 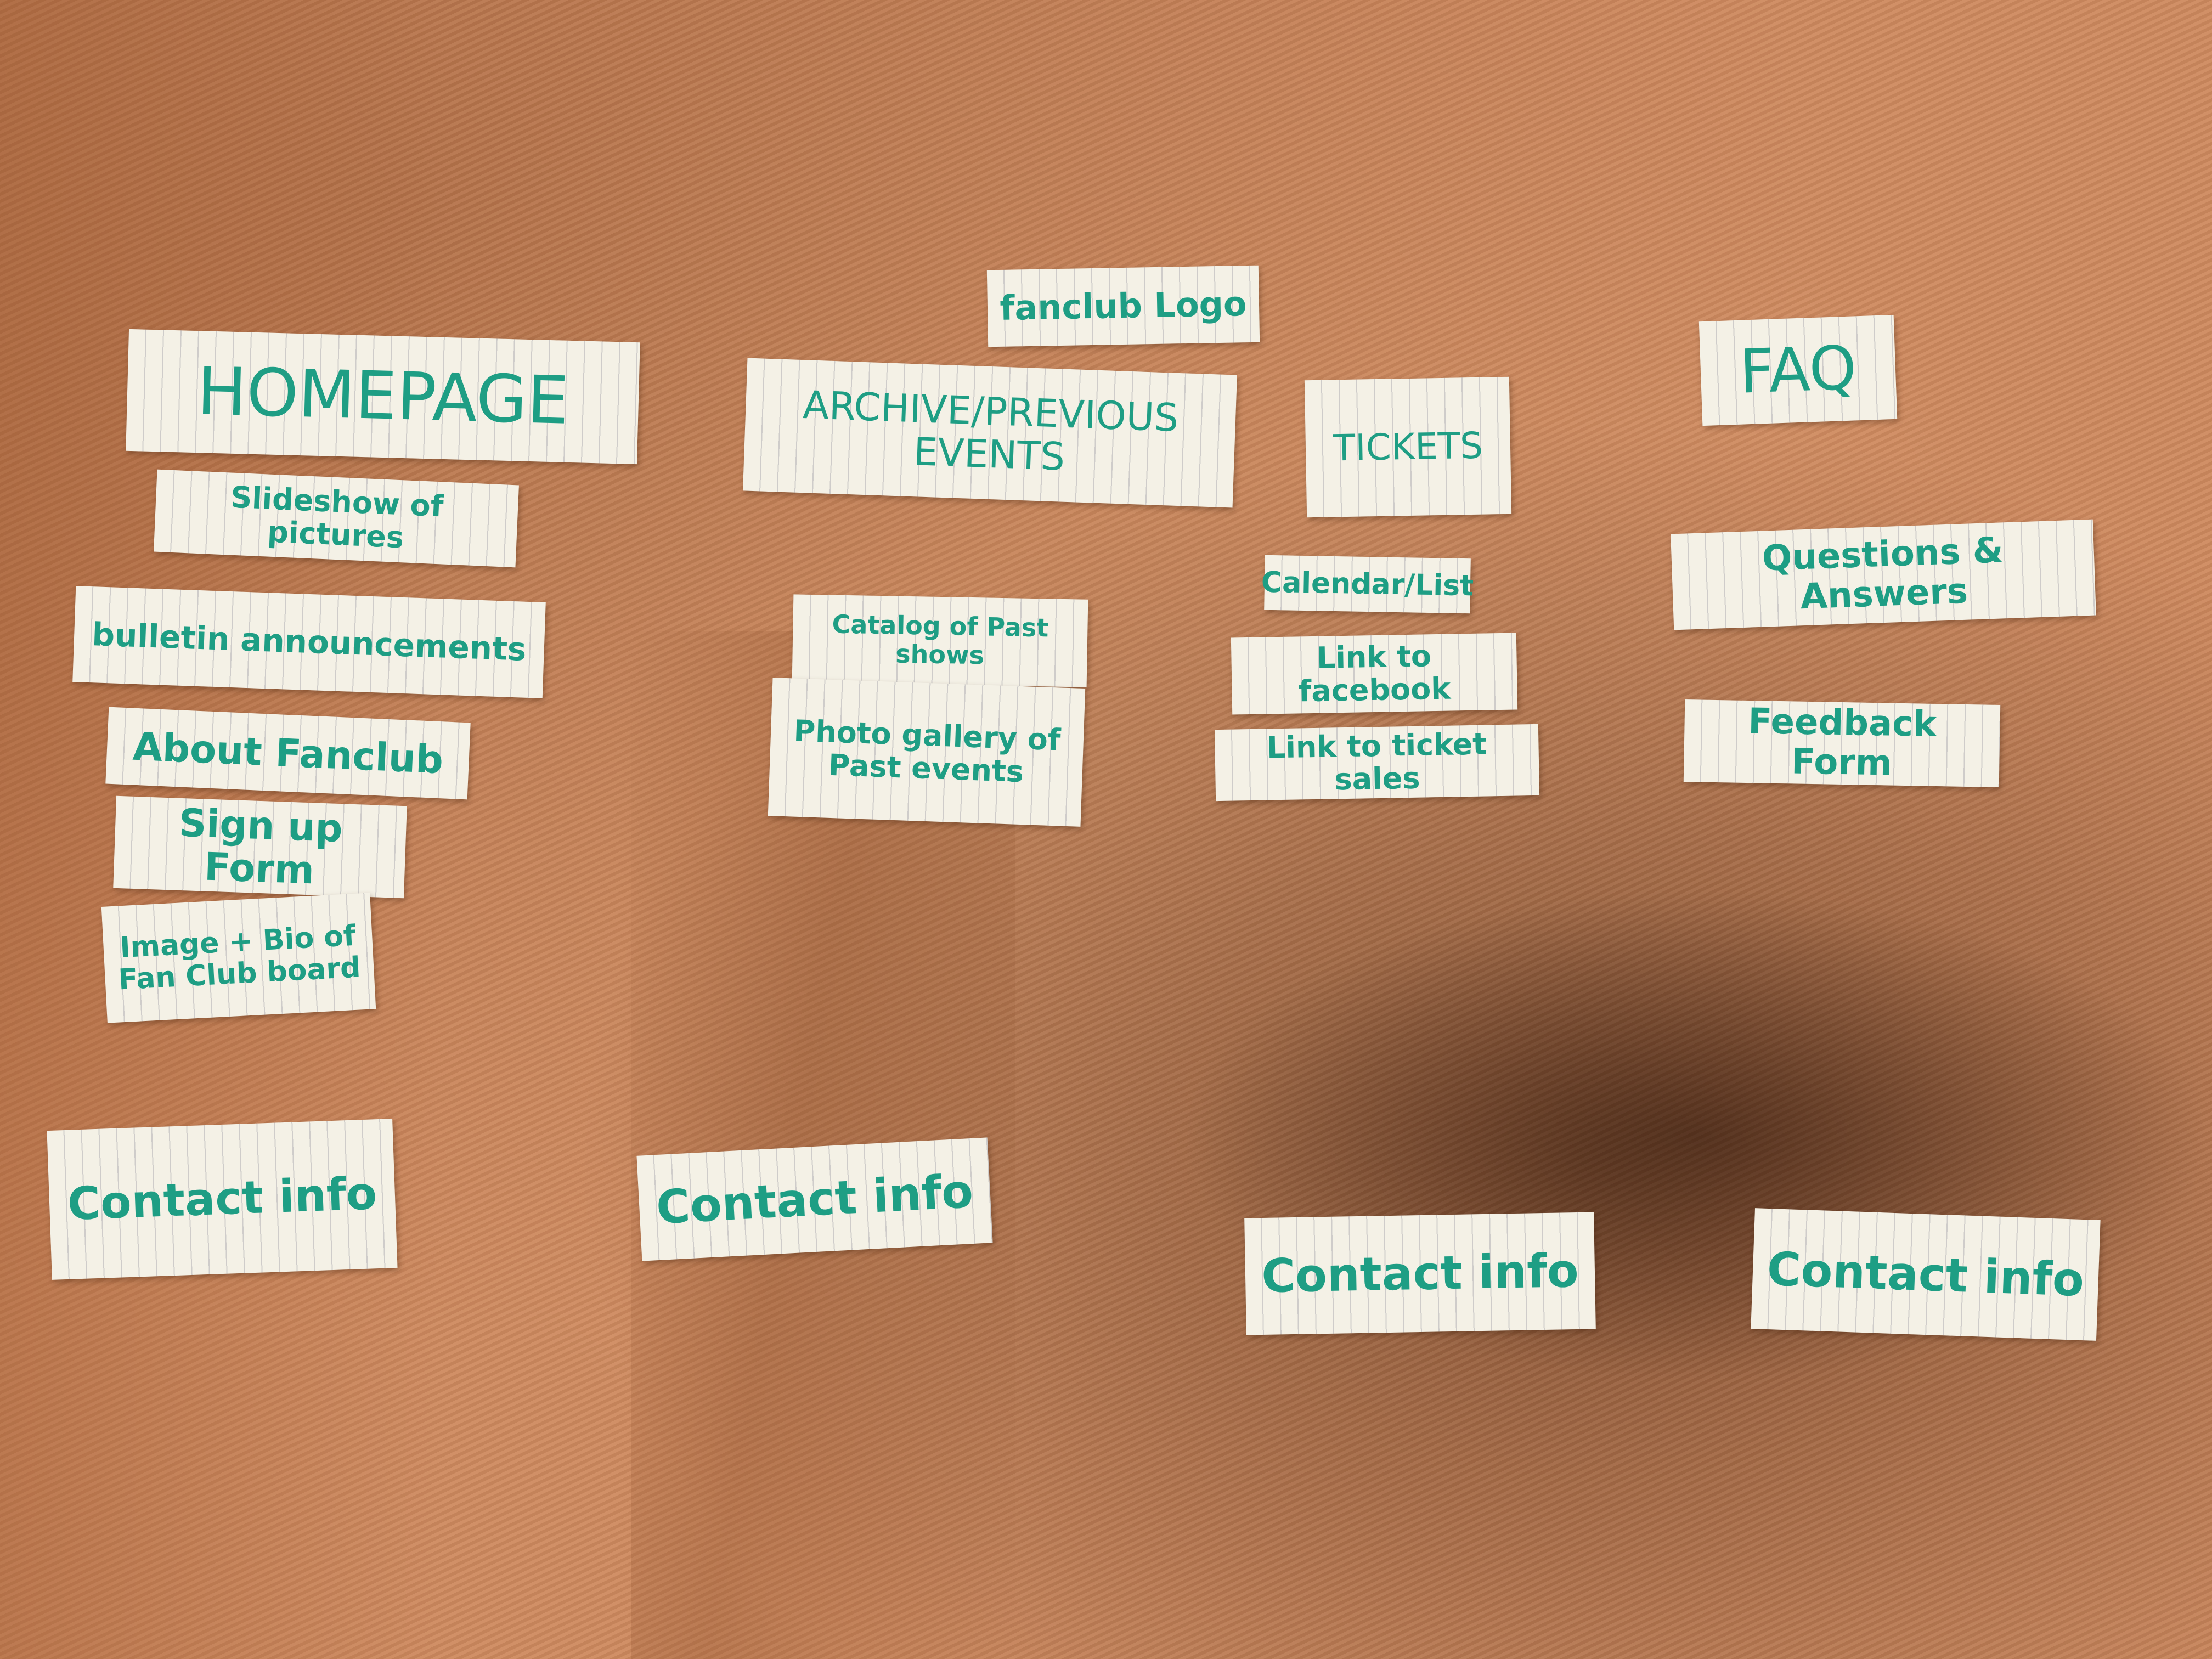 I want to click on archive-item-card: Photo gallery of Past events, so click(x=927, y=752).